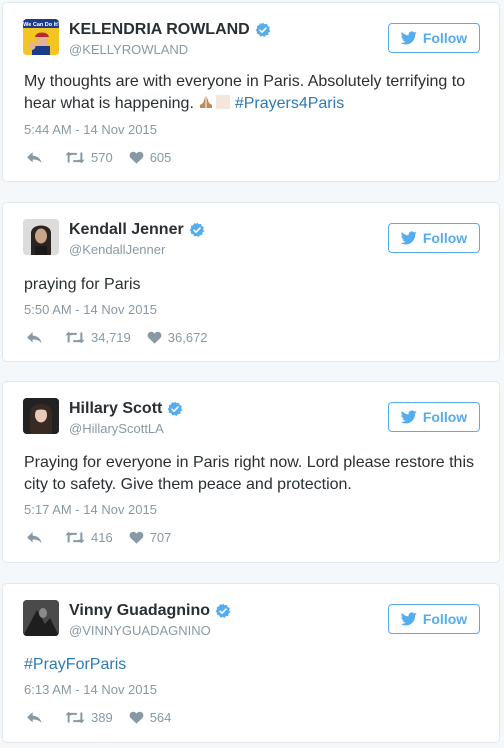  I want to click on avatar-caption: We Can Do It!, so click(41, 25).